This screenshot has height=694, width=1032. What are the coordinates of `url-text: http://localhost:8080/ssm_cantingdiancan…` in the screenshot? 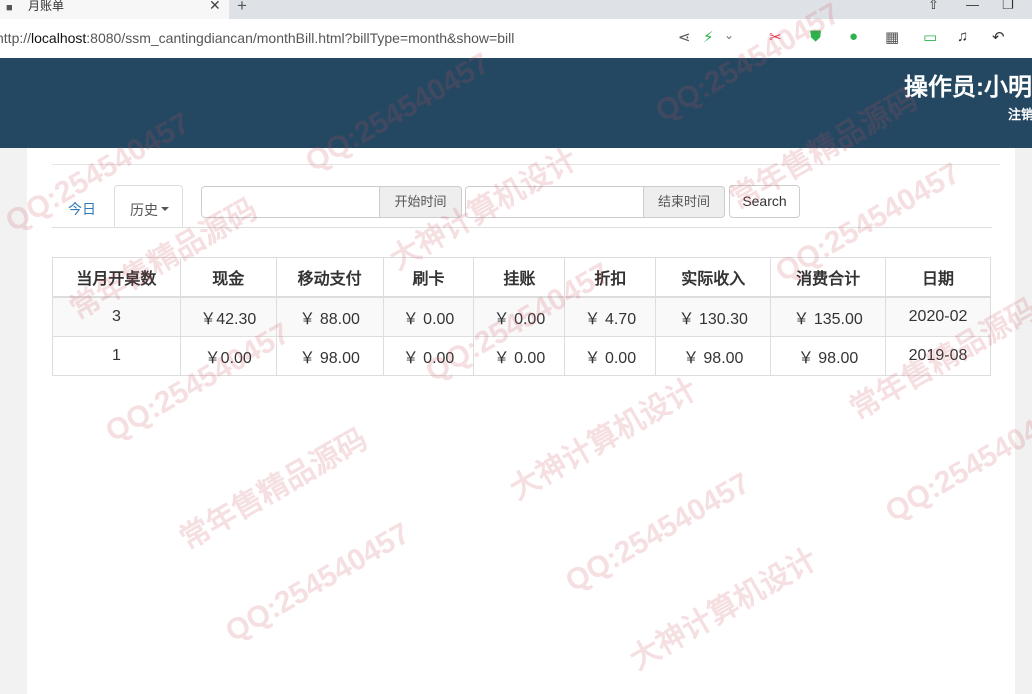 It's located at (257, 38).